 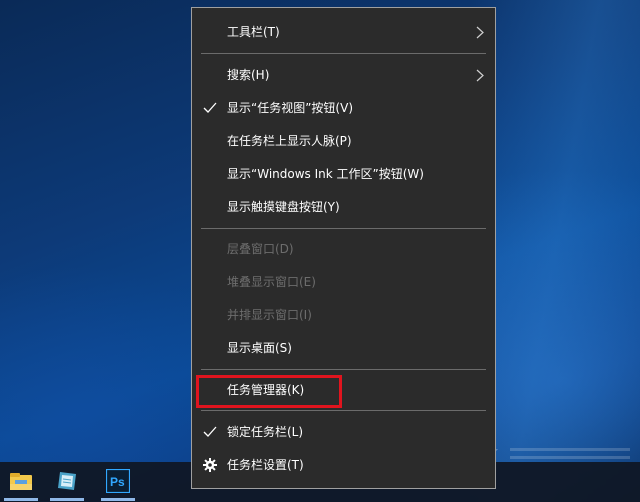 I want to click on notepad-app-icon, so click(x=67, y=481).